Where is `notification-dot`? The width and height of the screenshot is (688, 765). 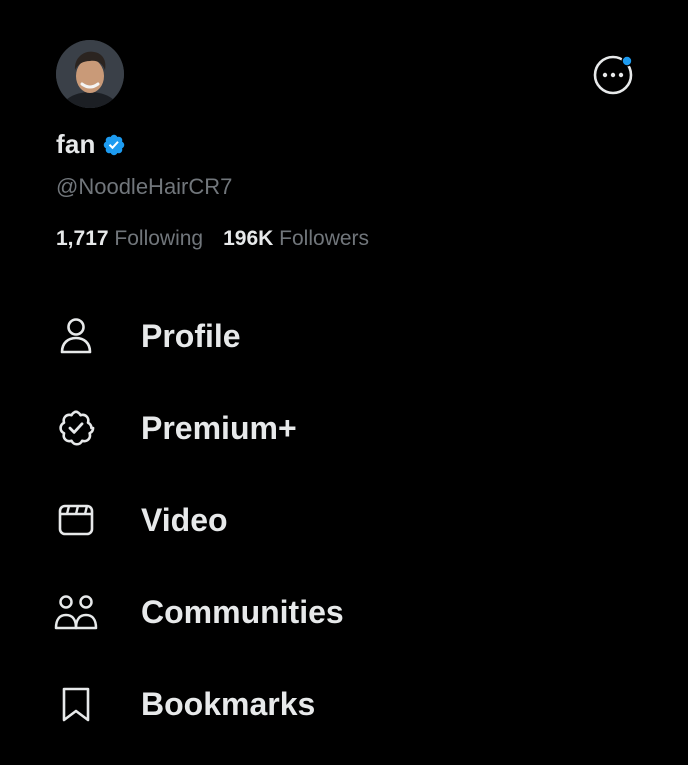 notification-dot is located at coordinates (627, 61).